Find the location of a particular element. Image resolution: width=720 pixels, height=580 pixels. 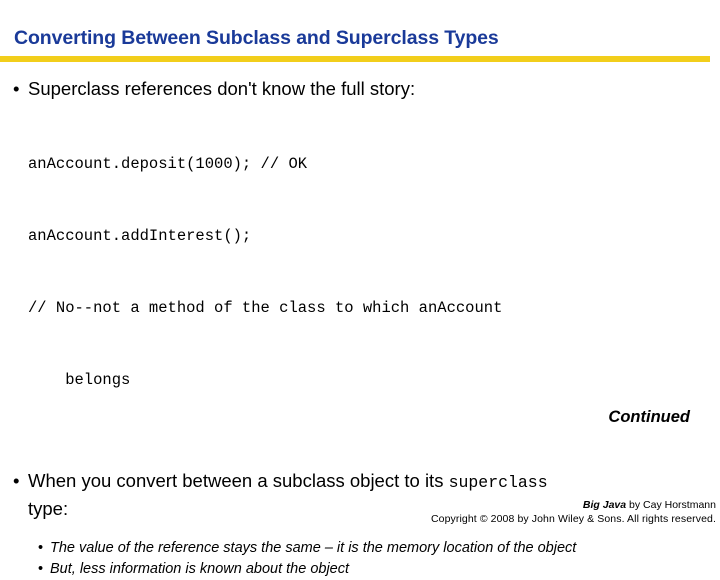

code-line-1: anAccount.deposit(1000); // OK is located at coordinates (168, 164).